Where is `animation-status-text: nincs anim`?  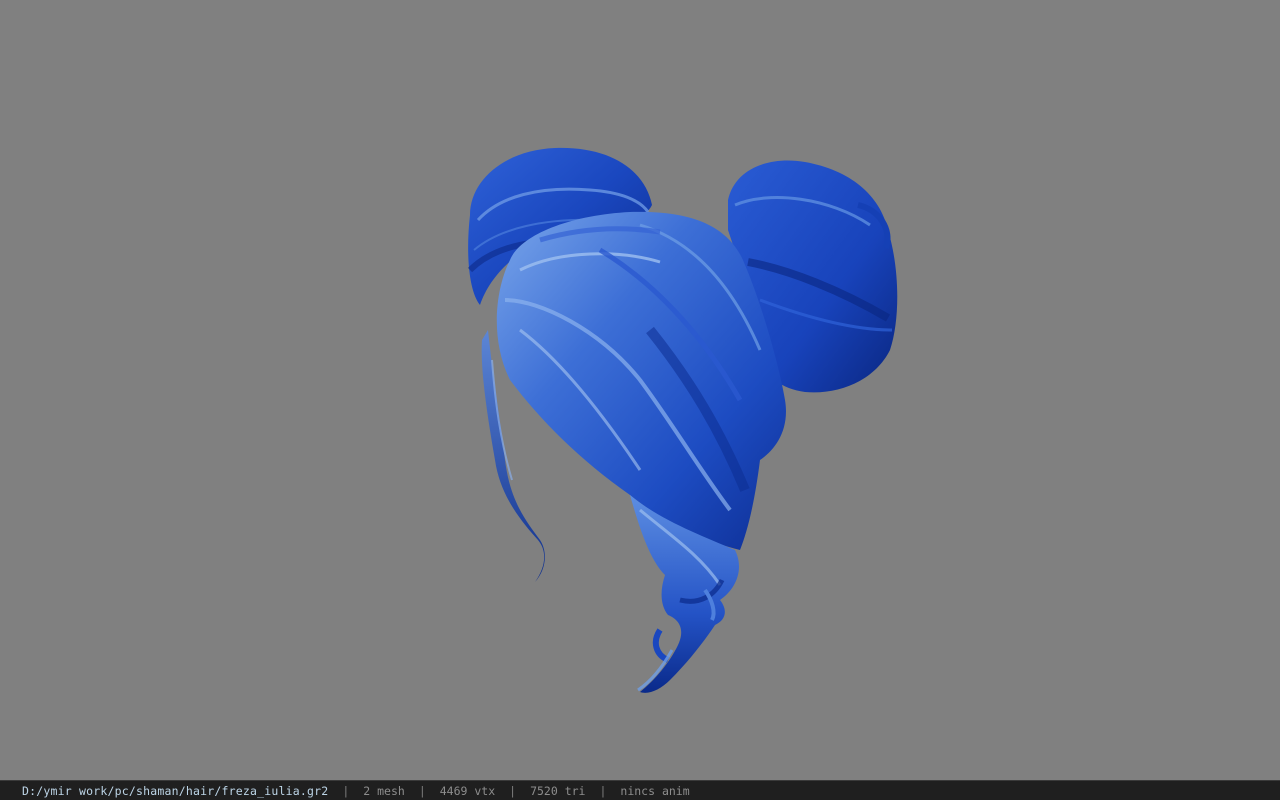 animation-status-text: nincs anim is located at coordinates (655, 790).